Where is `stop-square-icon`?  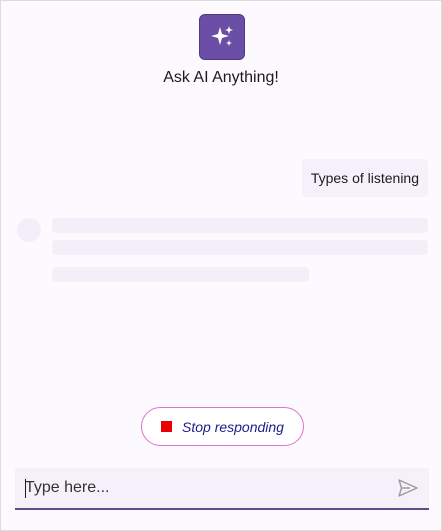 stop-square-icon is located at coordinates (166, 426).